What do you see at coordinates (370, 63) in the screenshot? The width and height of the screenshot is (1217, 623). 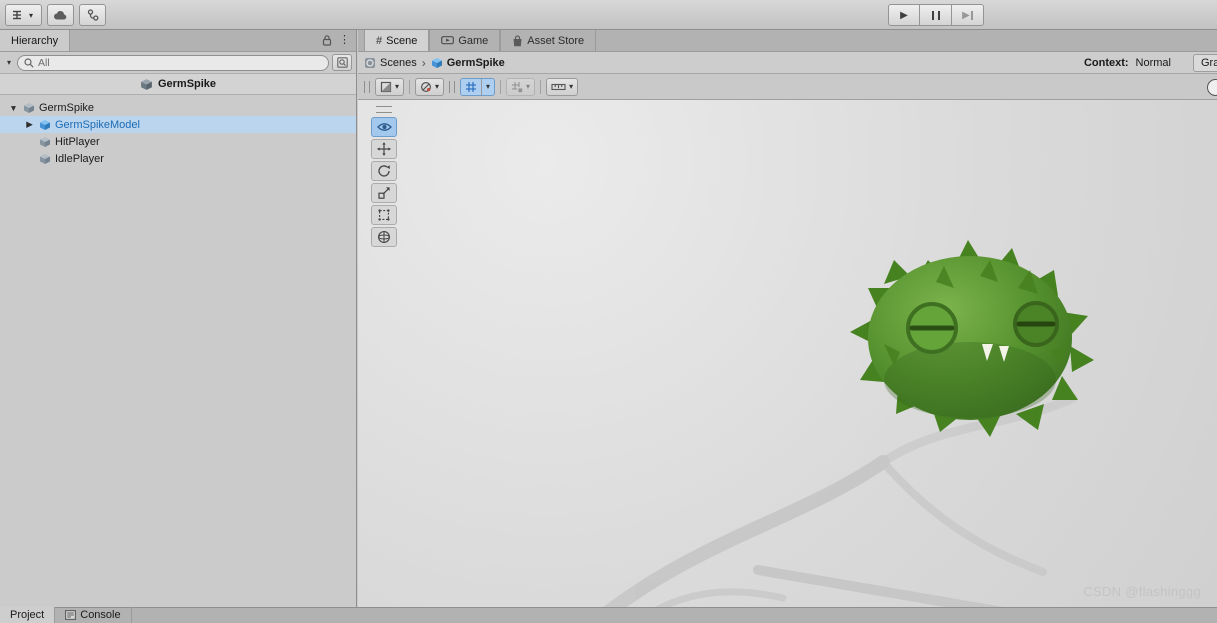 I see `scenes-icon` at bounding box center [370, 63].